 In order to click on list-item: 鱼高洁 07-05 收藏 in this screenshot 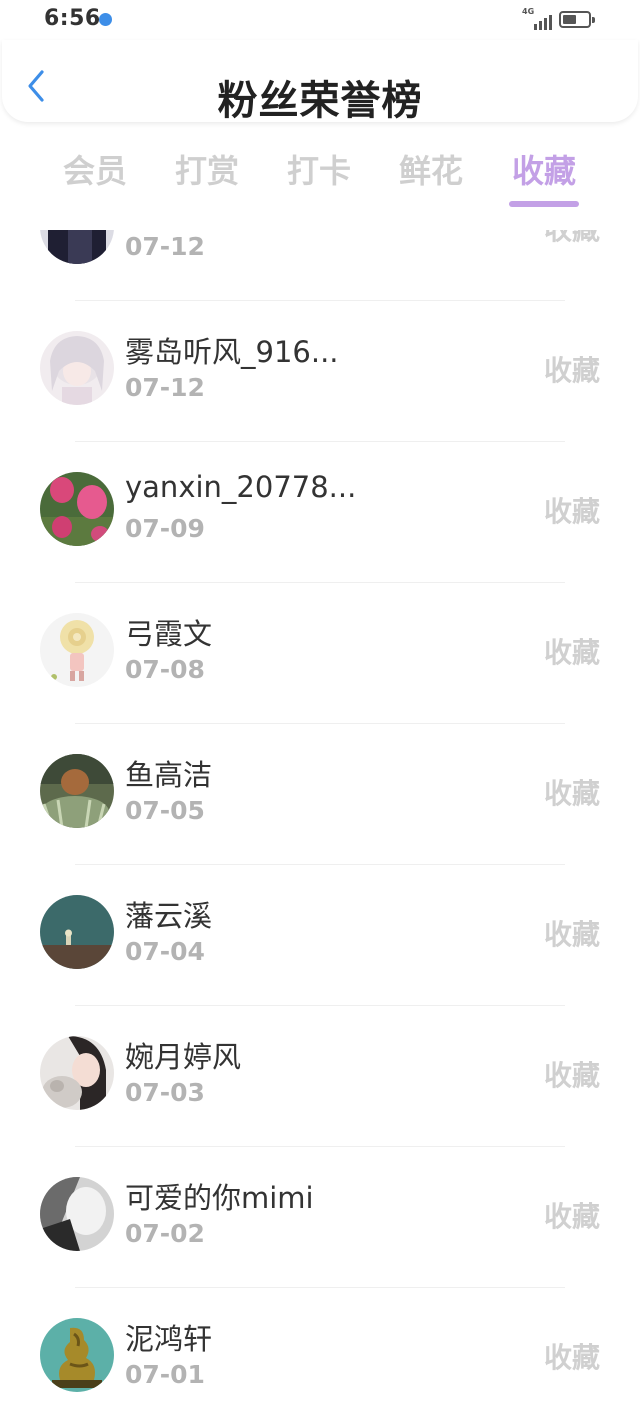, I will do `click(320, 794)`.